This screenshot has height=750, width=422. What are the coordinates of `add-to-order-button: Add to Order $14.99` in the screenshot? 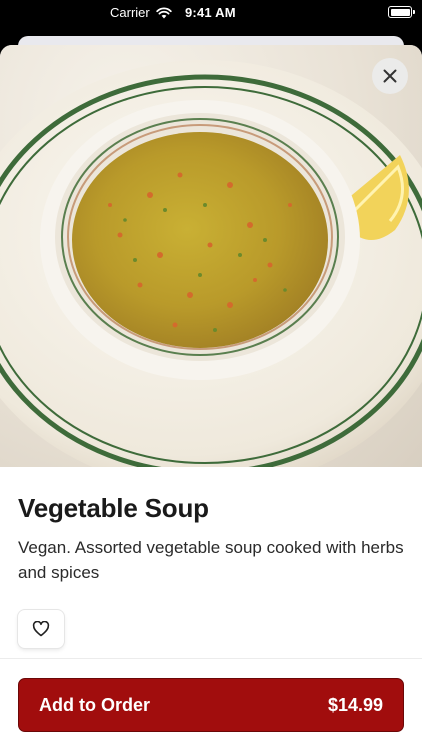 It's located at (211, 705).